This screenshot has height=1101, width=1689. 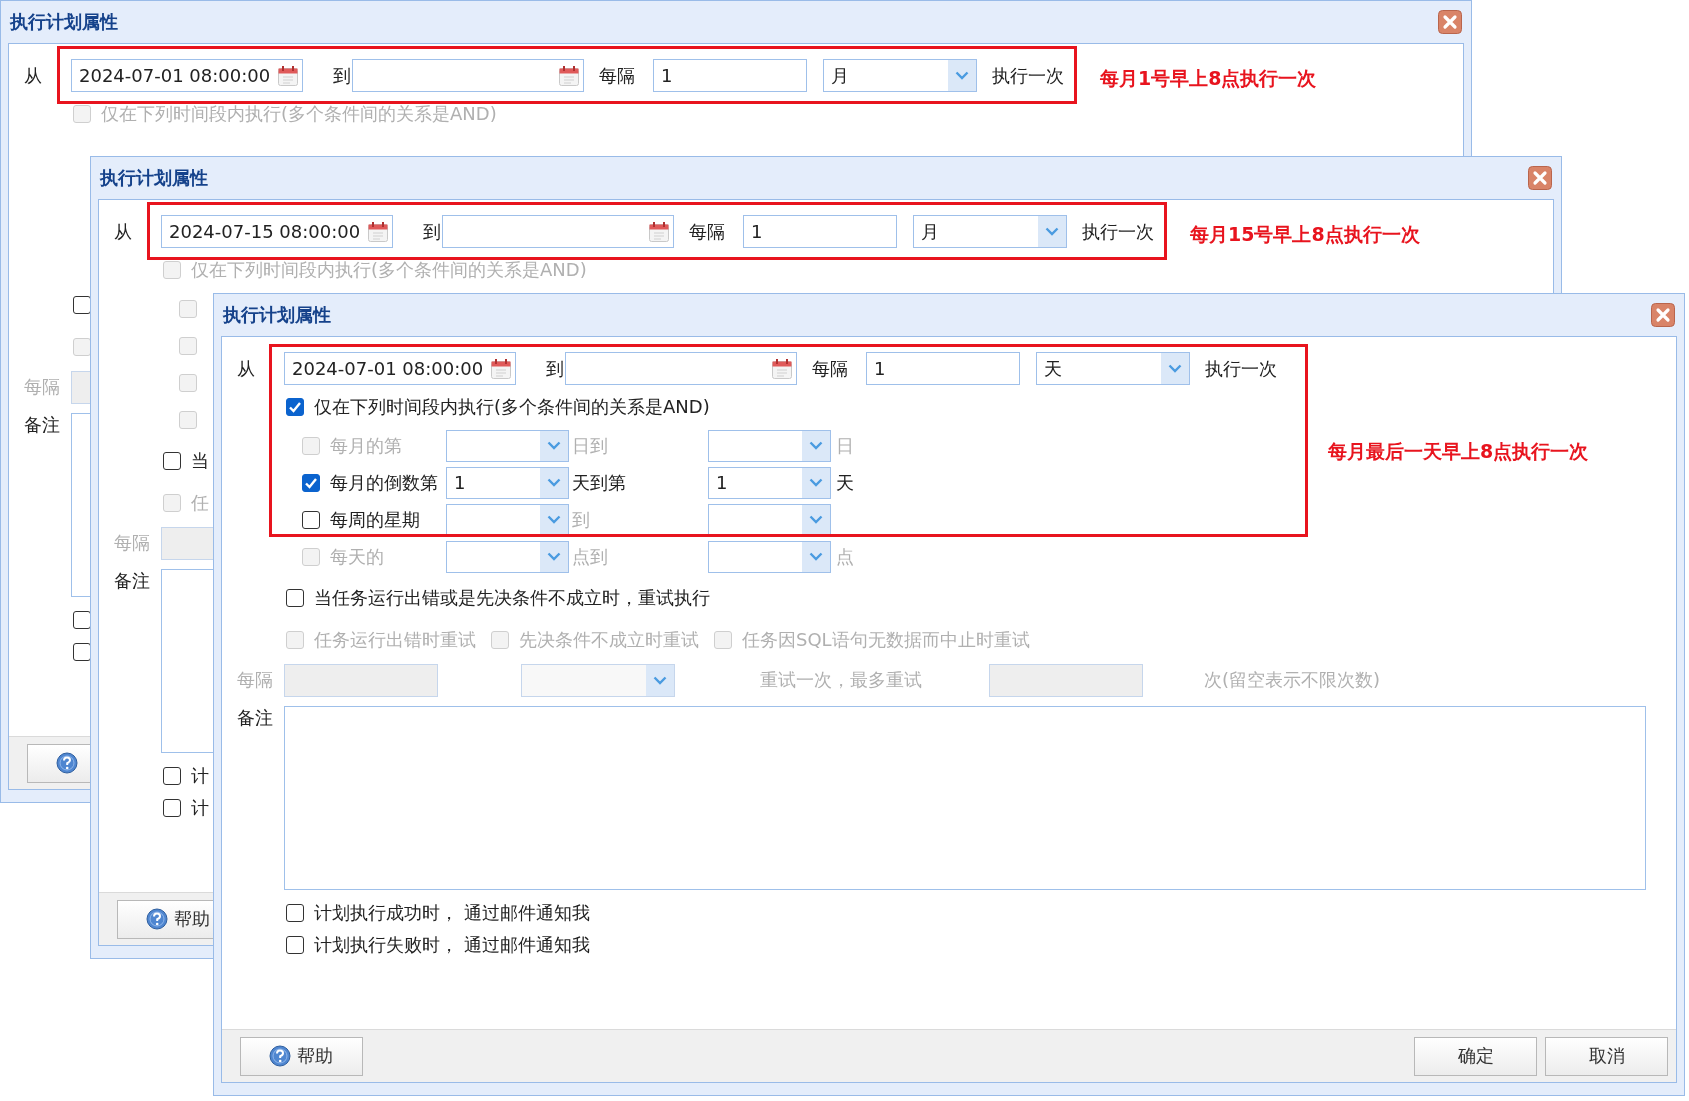 I want to click on field-label: 天到第, so click(x=599, y=482).